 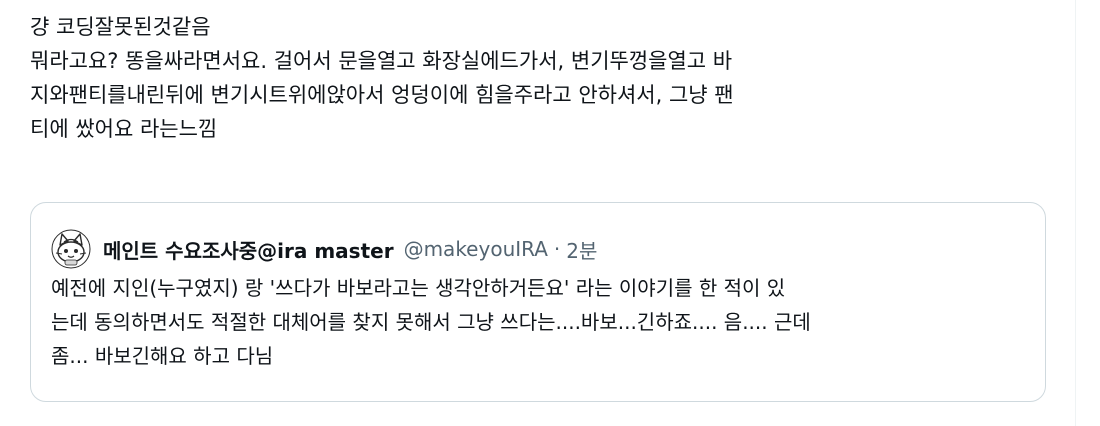 I want to click on quoted-author-handle: @makeyouIRA, so click(x=476, y=249).